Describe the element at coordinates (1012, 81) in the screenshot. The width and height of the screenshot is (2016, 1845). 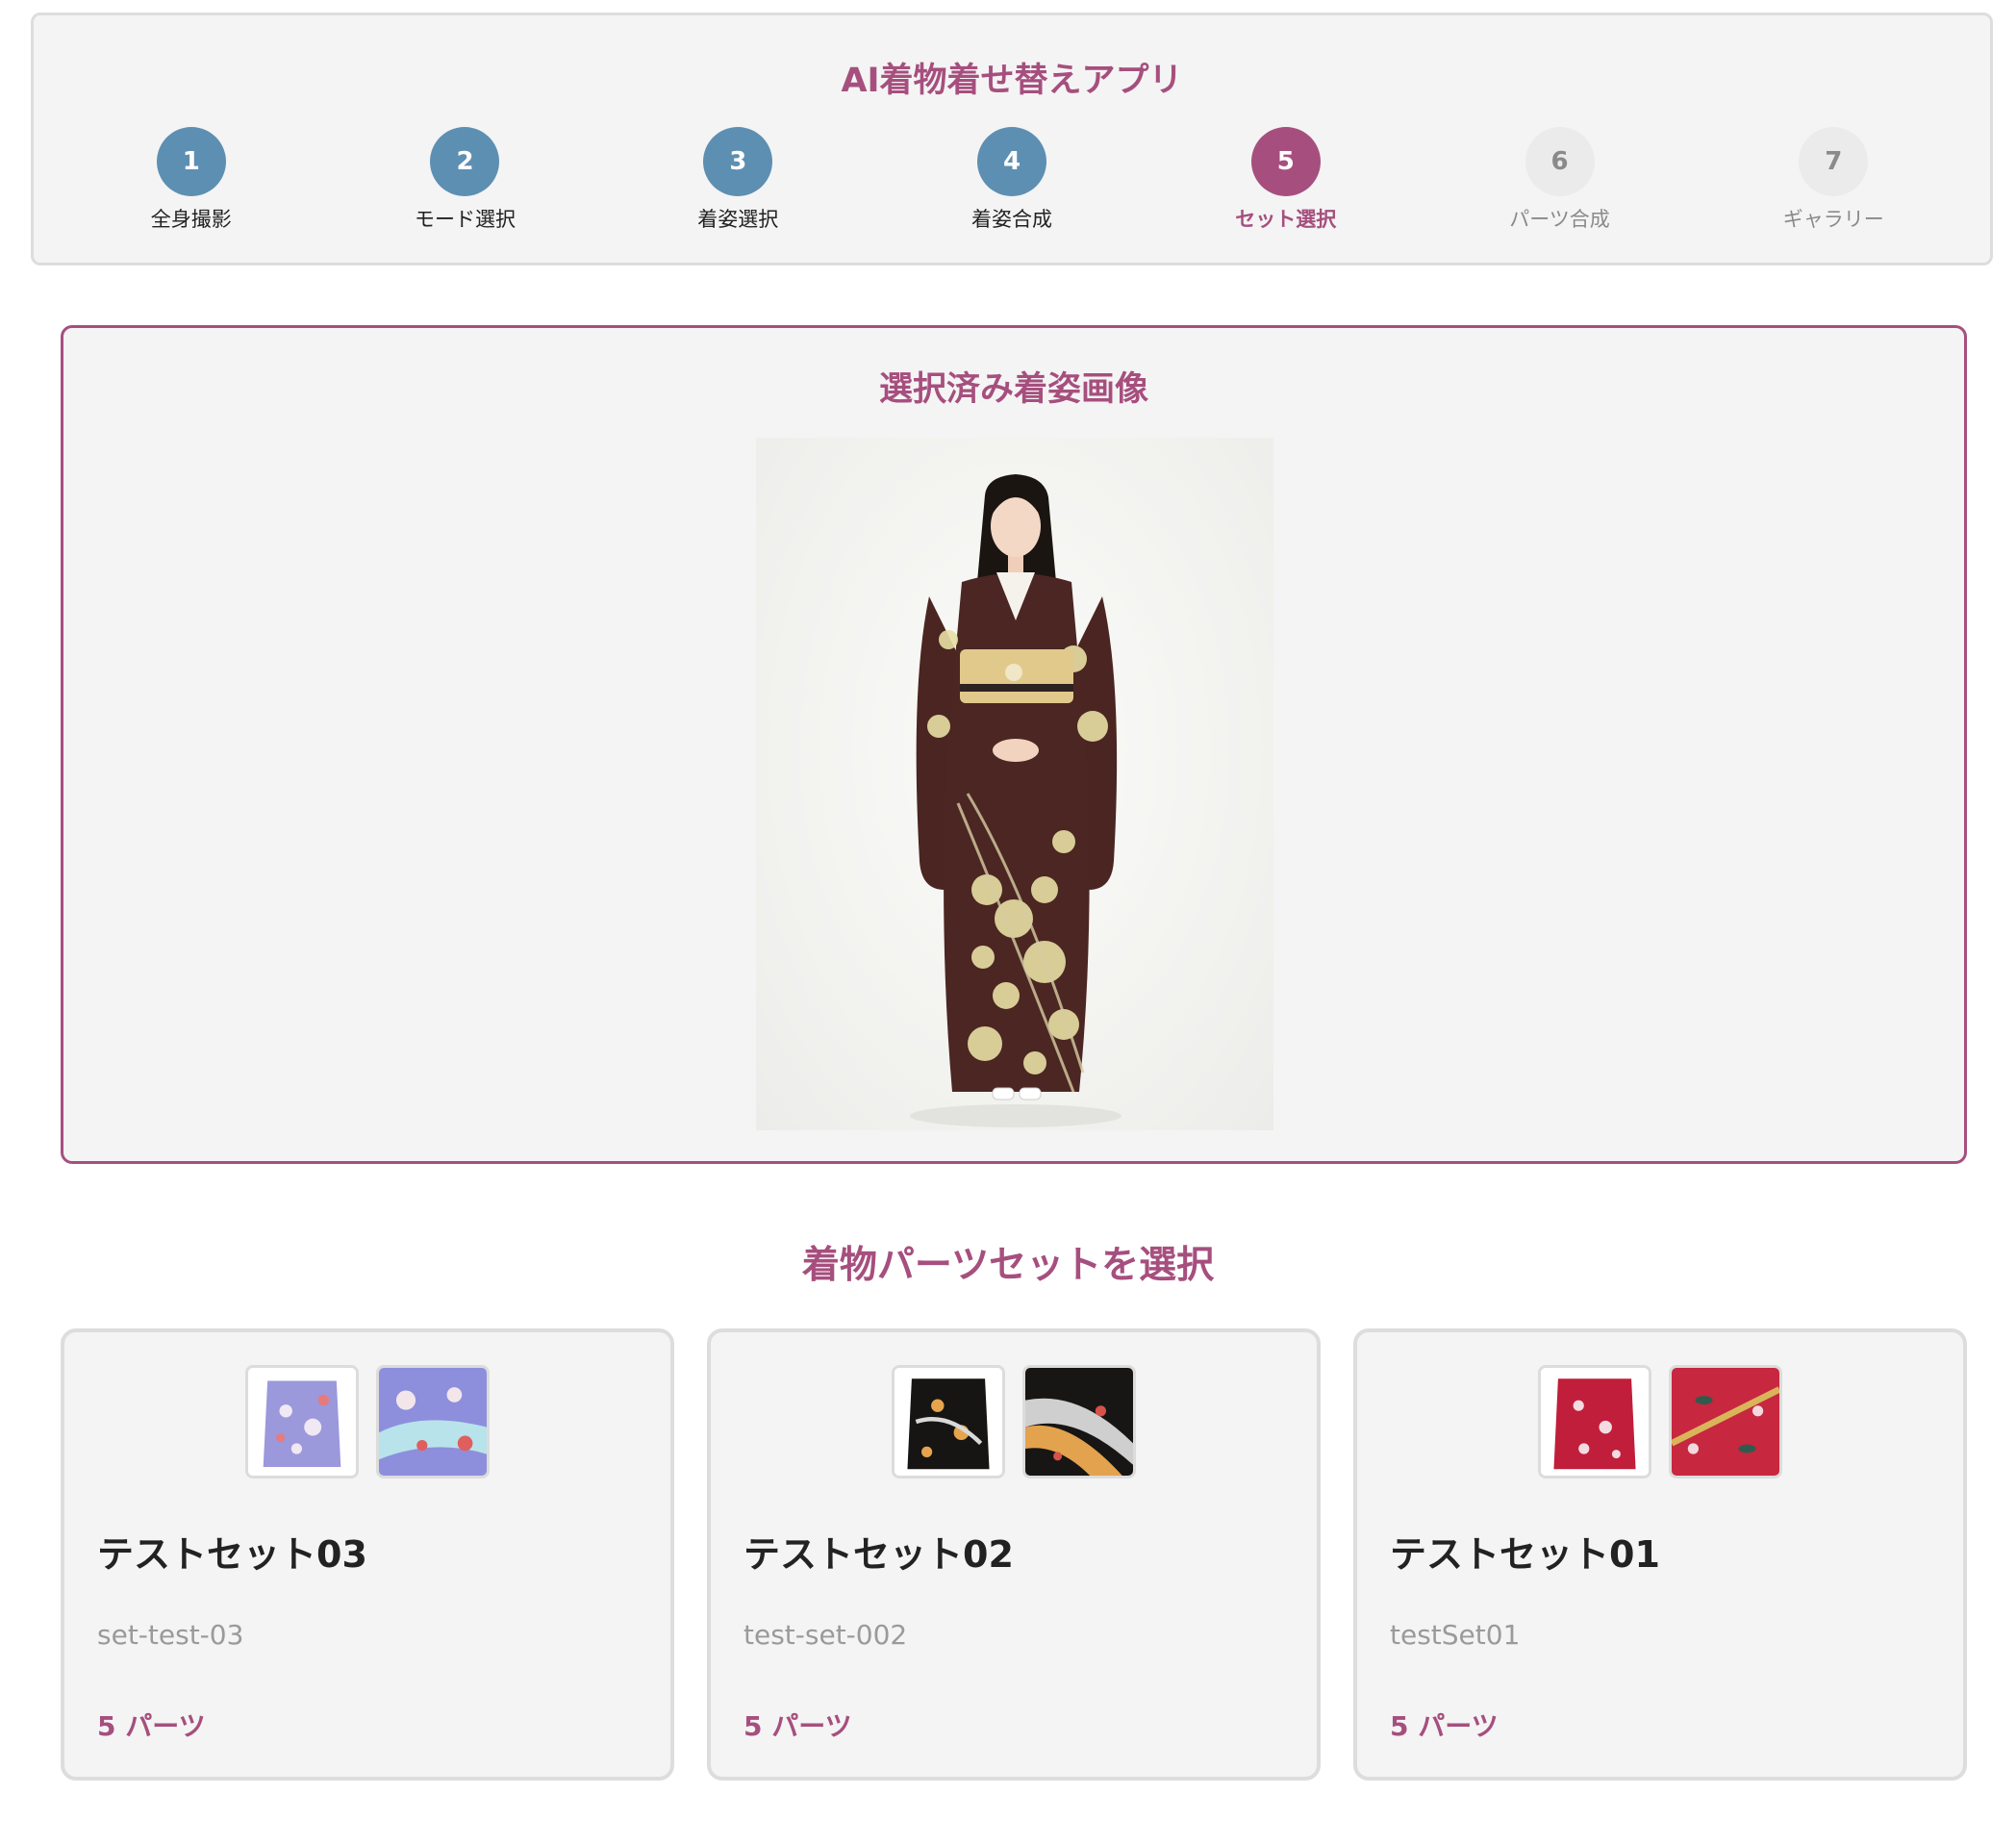
I see `app-title: AI着物着せ替えアプリ` at that location.